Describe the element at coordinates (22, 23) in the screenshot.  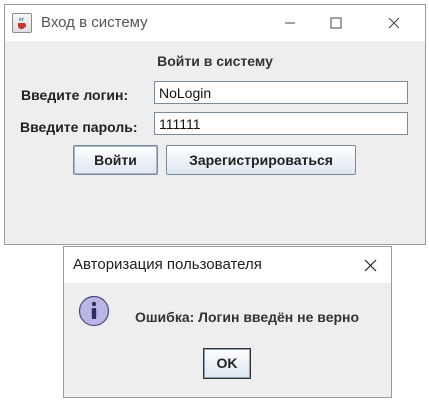
I see `java-cup-icon` at that location.